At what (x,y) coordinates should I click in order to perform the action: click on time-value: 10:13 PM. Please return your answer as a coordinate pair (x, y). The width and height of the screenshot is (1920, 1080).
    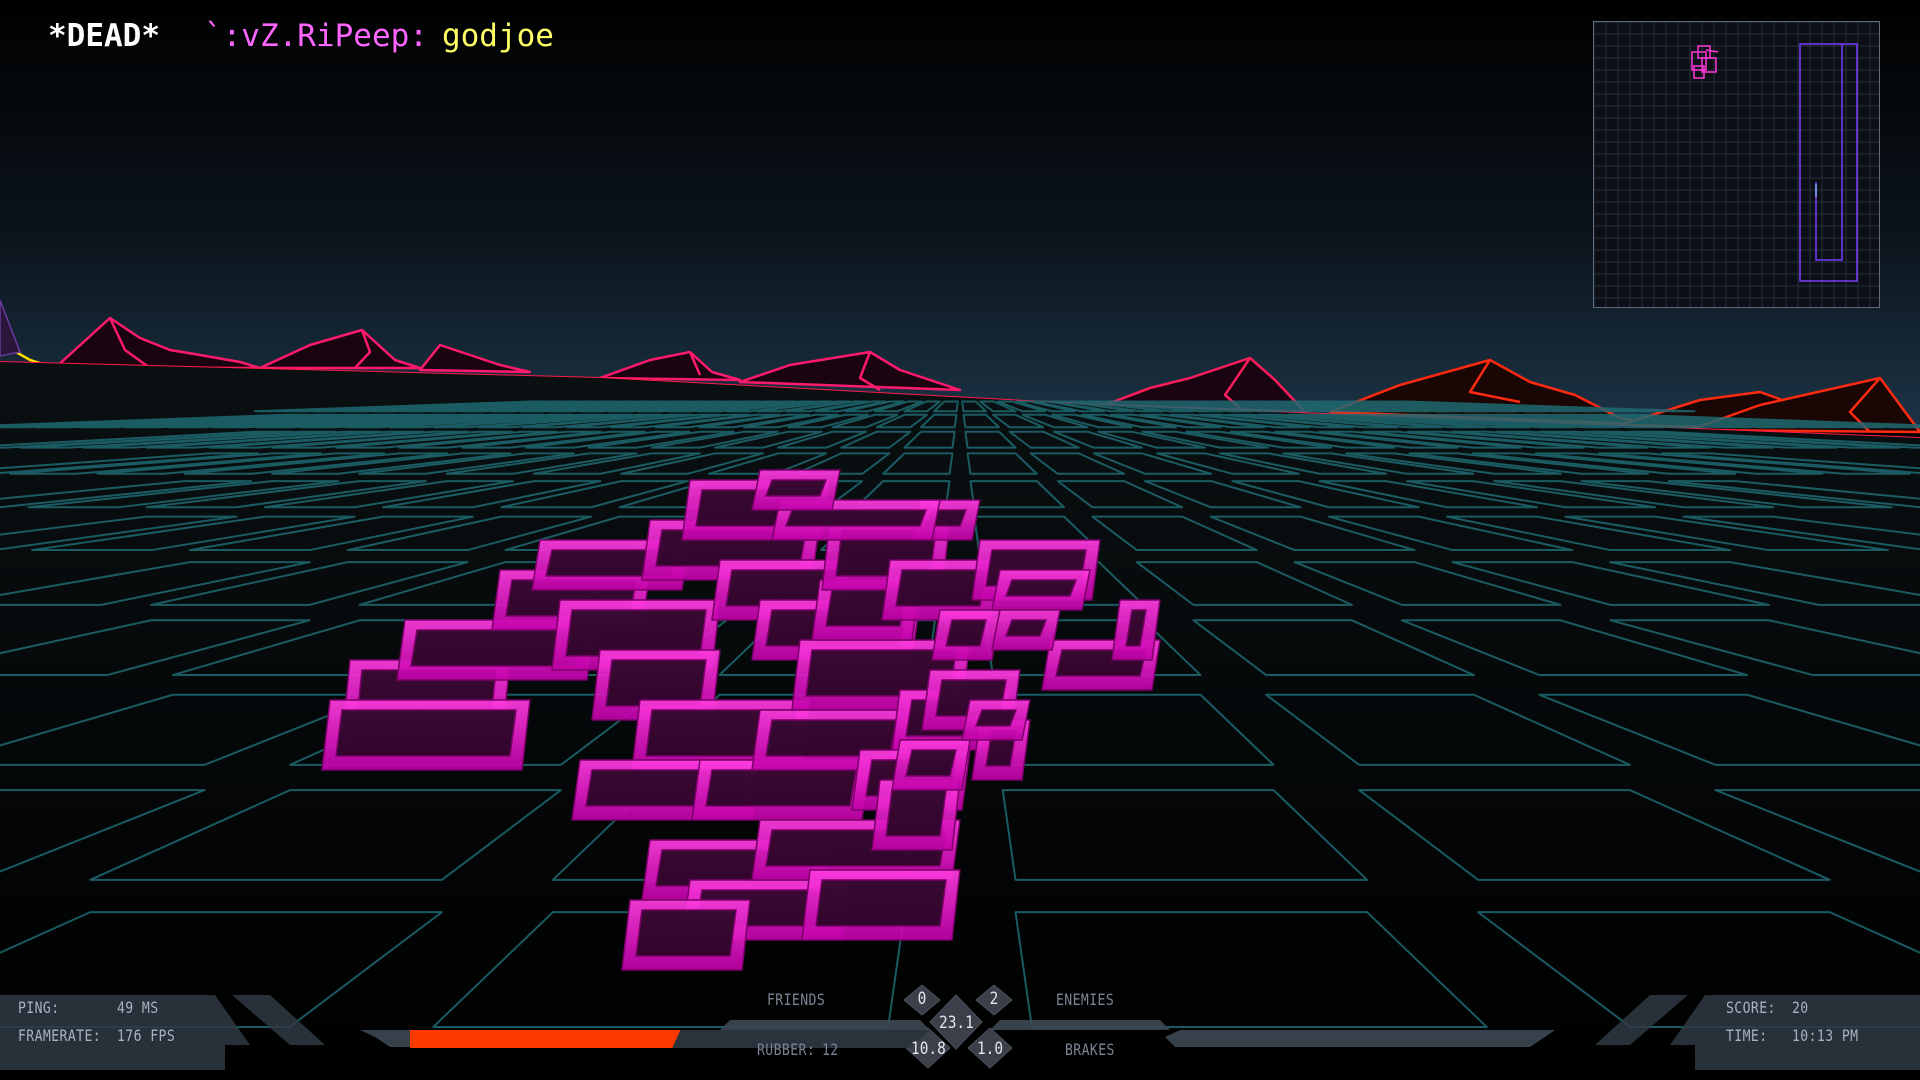
    Looking at the image, I should click on (1825, 1035).